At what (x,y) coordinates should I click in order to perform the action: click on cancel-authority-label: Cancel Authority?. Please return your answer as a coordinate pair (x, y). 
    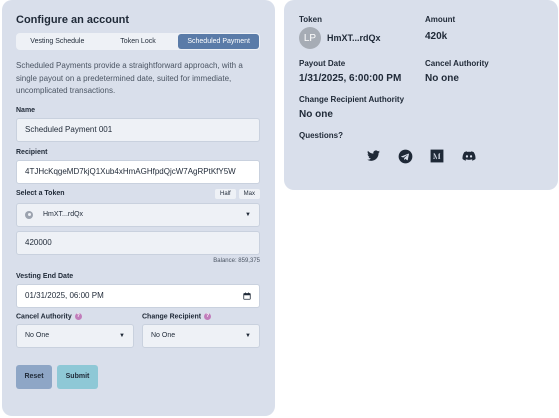
    Looking at the image, I should click on (75, 316).